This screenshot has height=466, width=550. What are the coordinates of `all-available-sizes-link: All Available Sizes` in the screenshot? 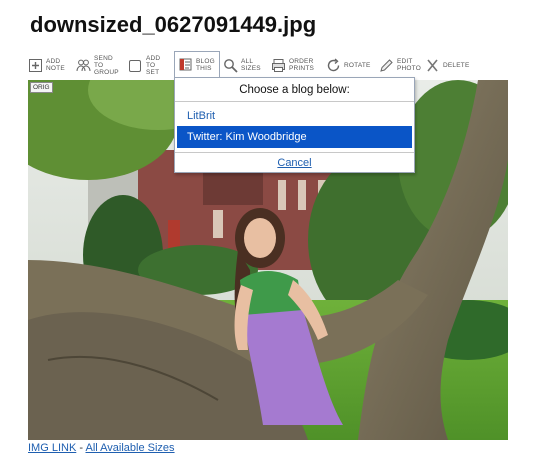 It's located at (129, 448).